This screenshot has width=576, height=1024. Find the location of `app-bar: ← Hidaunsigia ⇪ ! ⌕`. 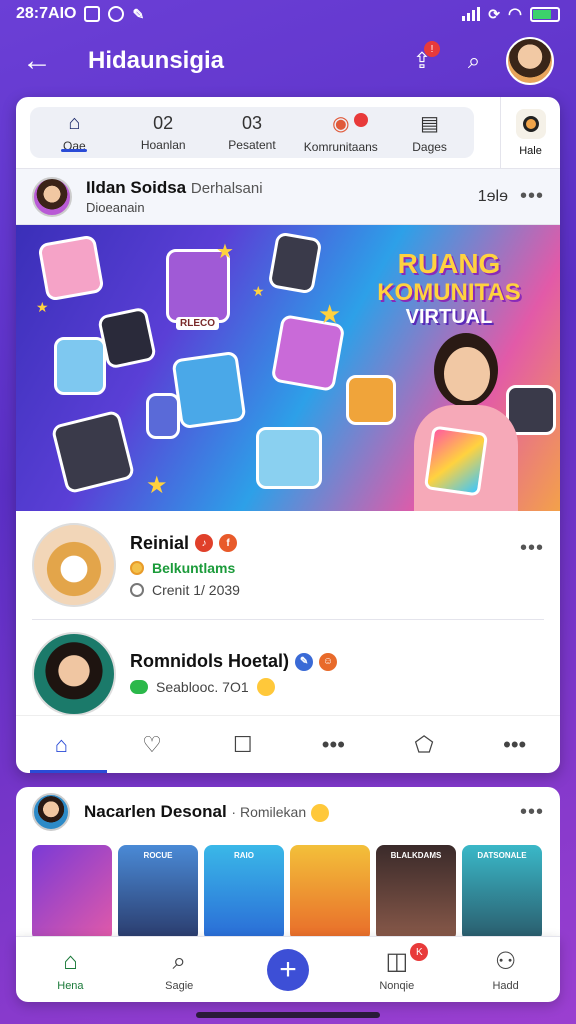

app-bar: ← Hidaunsigia ⇪ ! ⌕ is located at coordinates (288, 61).